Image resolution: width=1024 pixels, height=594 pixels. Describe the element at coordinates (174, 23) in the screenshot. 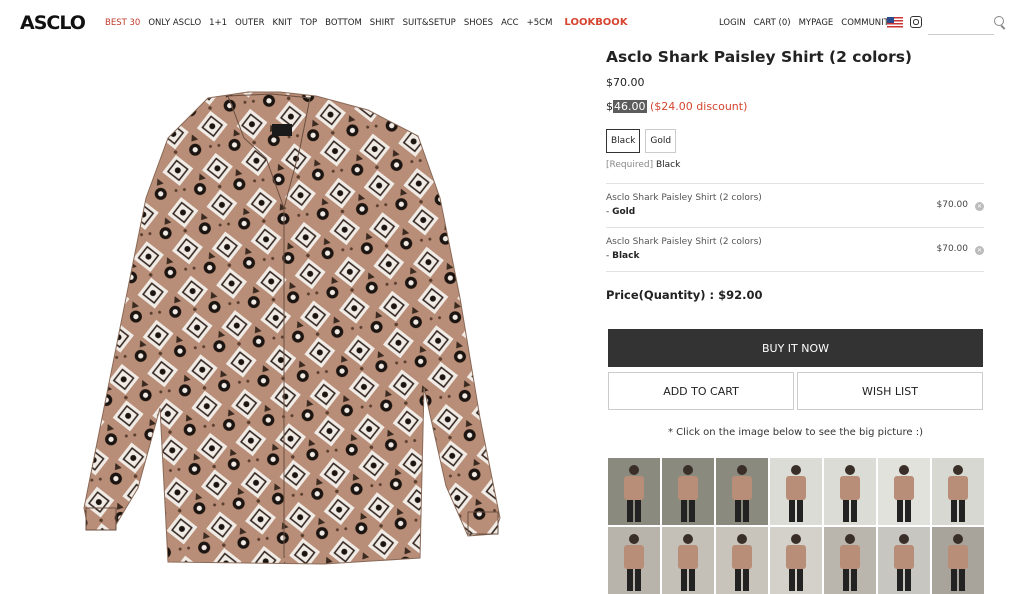

I see `nav-item-only-asclo: ONLY ASCLO` at that location.